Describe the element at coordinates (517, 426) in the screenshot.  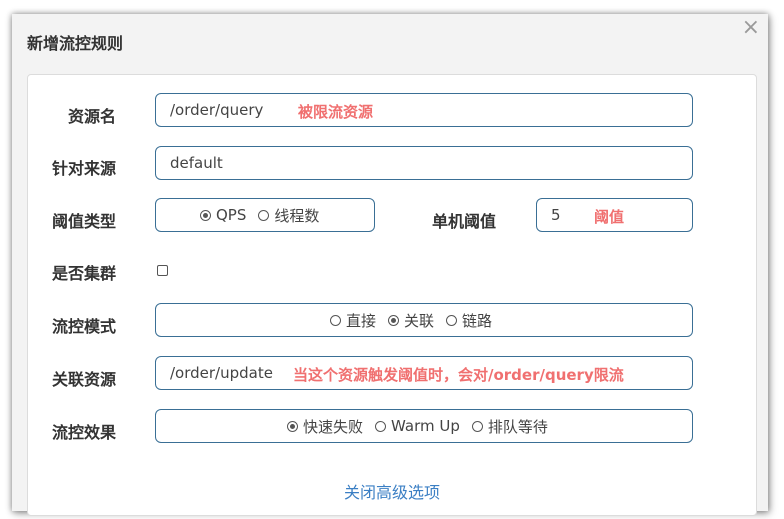
I see `radio-queue-wait-label: 排队等待` at that location.